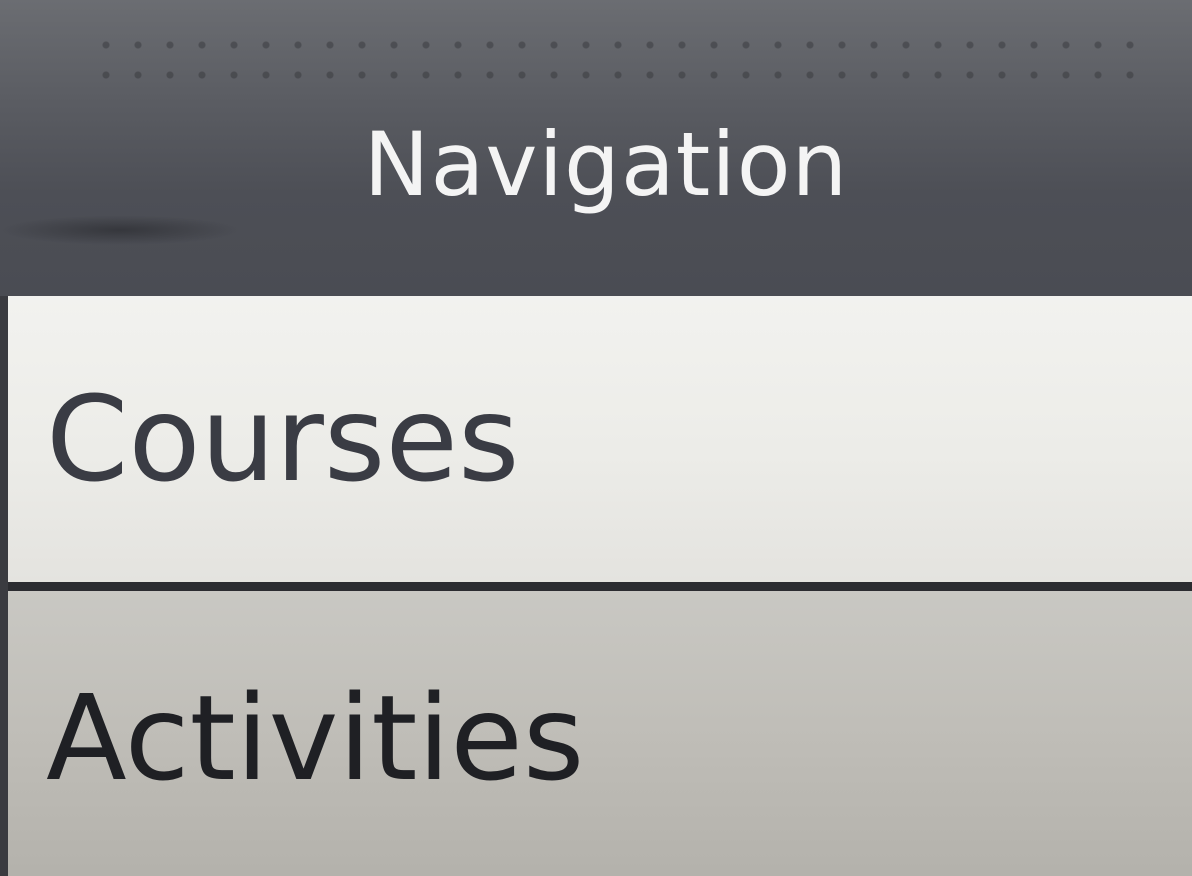 This screenshot has height=876, width=1192. What do you see at coordinates (283, 439) in the screenshot?
I see `menu-item-label: Courses` at bounding box center [283, 439].